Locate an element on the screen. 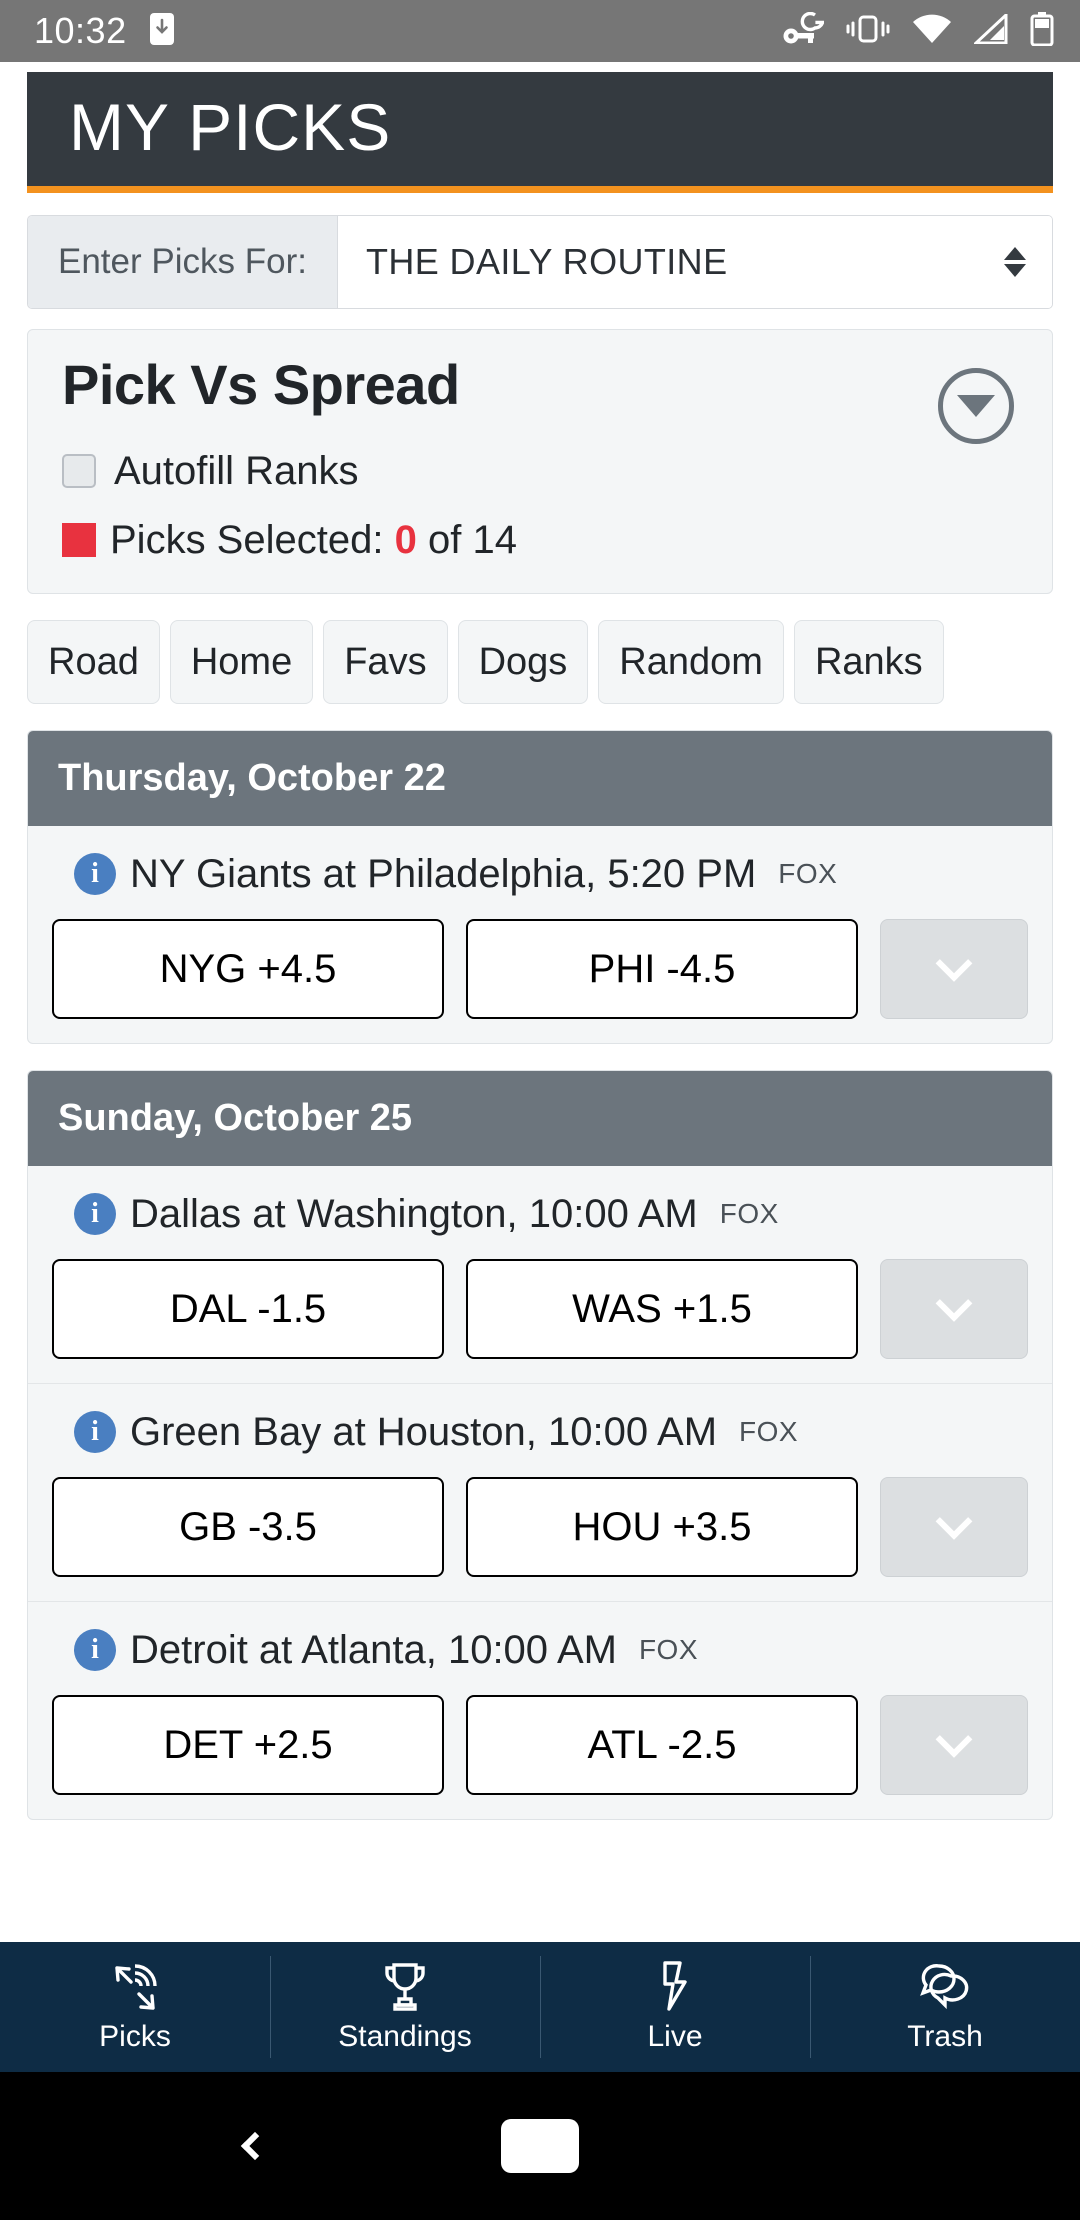  game-meta: i NY Giants at Philadelphia, 5:20 PM FOX is located at coordinates (540, 874).